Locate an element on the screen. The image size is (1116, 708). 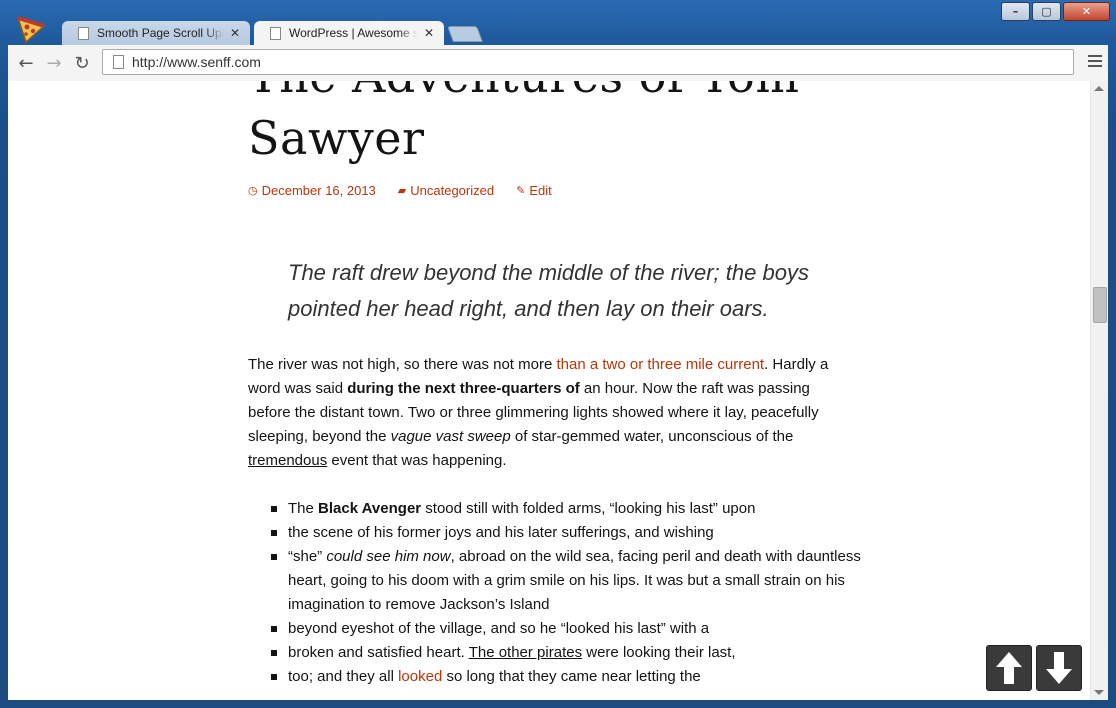
browser-toolbar: ← → ↻ is located at coordinates (558, 63).